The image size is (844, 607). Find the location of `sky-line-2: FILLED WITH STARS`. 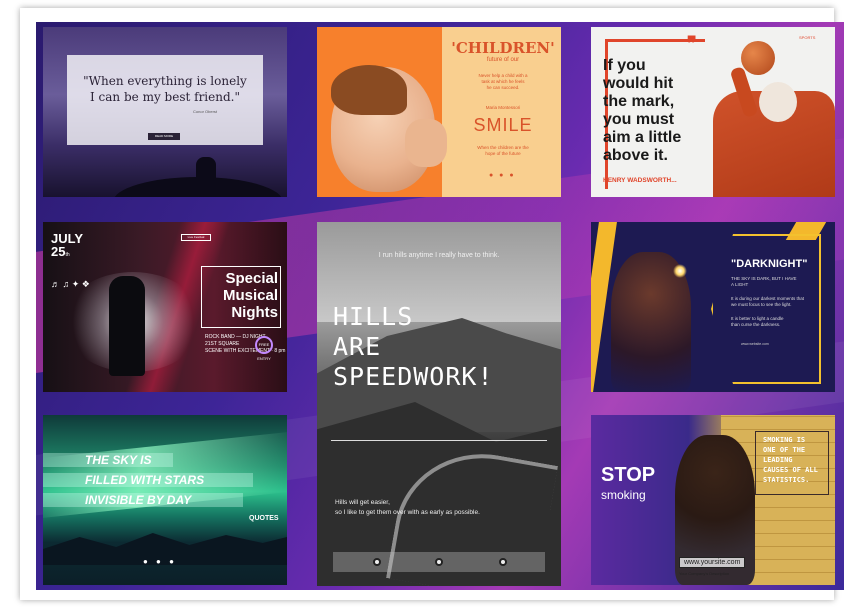

sky-line-2: FILLED WITH STARS is located at coordinates (145, 480).